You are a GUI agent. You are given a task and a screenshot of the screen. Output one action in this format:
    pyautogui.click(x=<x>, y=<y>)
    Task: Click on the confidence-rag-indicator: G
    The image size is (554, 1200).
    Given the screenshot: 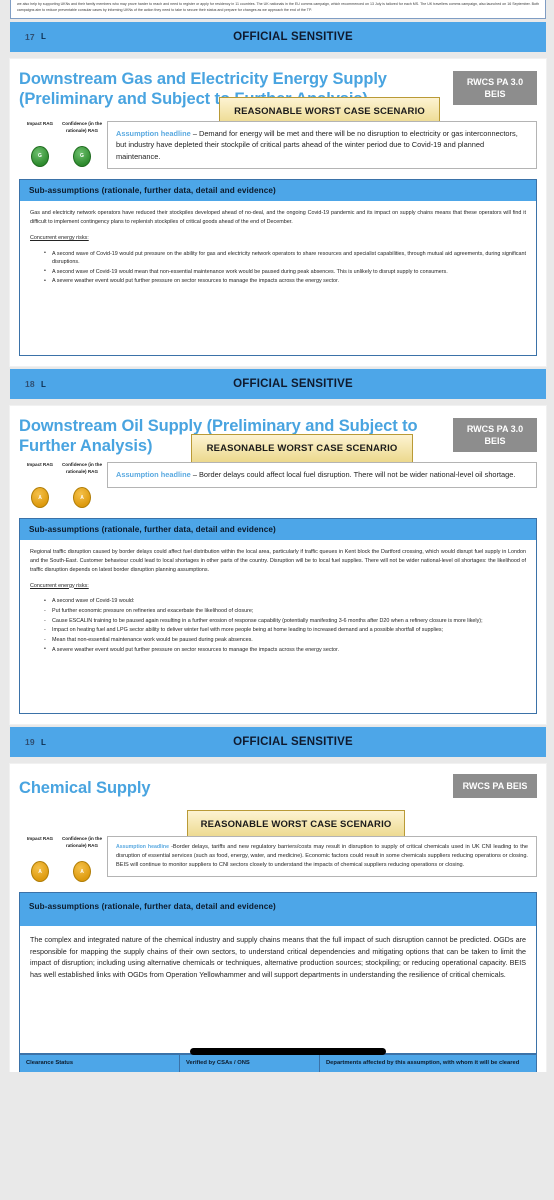 What is the action you would take?
    pyautogui.click(x=82, y=156)
    